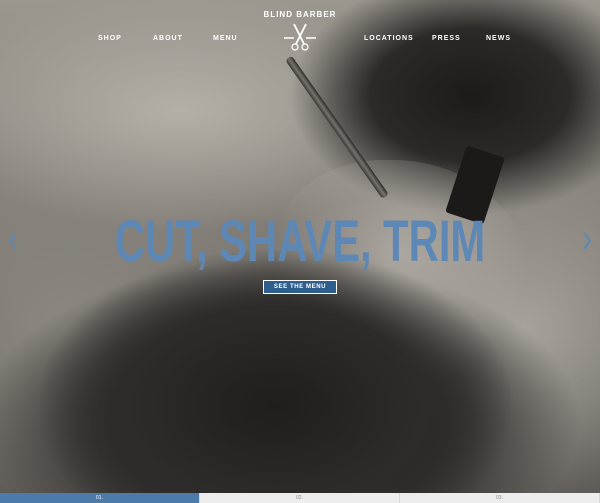  I want to click on nav-shop: SHOP, so click(110, 38).